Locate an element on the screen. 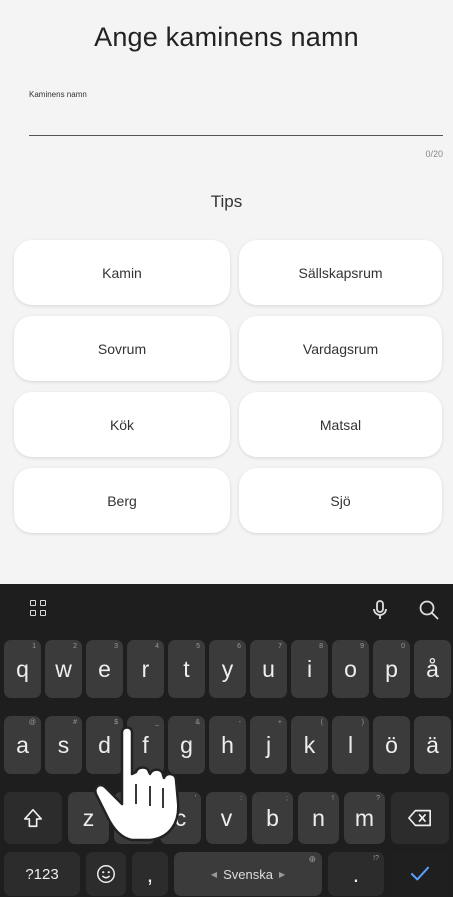 The image size is (453, 897). key-label: ä is located at coordinates (432, 744).